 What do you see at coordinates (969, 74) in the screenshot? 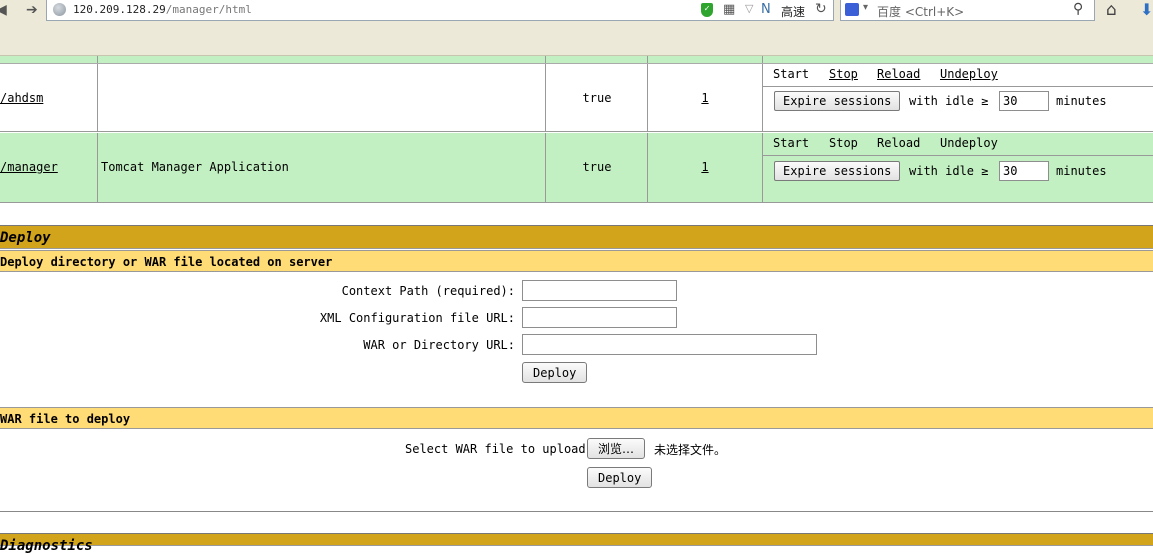
I see `undeploy-link: Undeploy` at bounding box center [969, 74].